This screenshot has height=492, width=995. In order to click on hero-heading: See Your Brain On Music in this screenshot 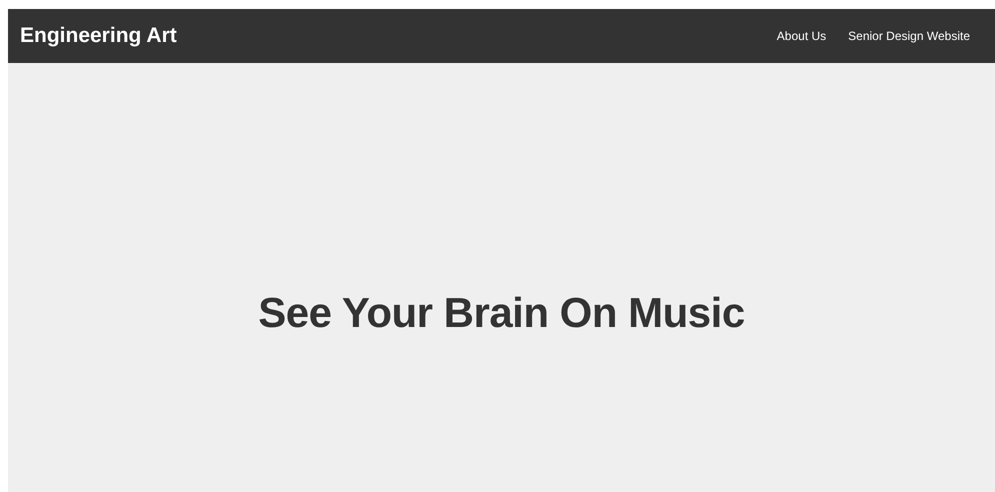, I will do `click(501, 313)`.